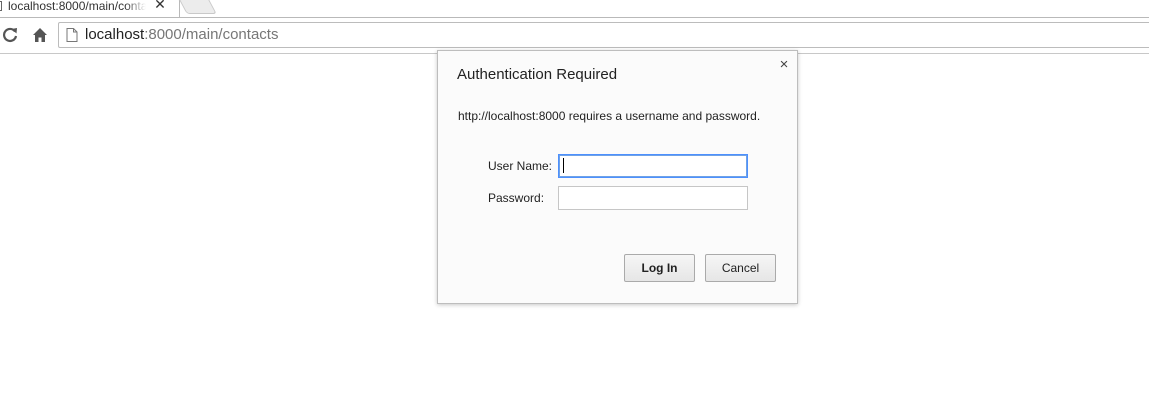 The image size is (1149, 399). I want to click on dialog-title: Authentication Required, so click(537, 74).